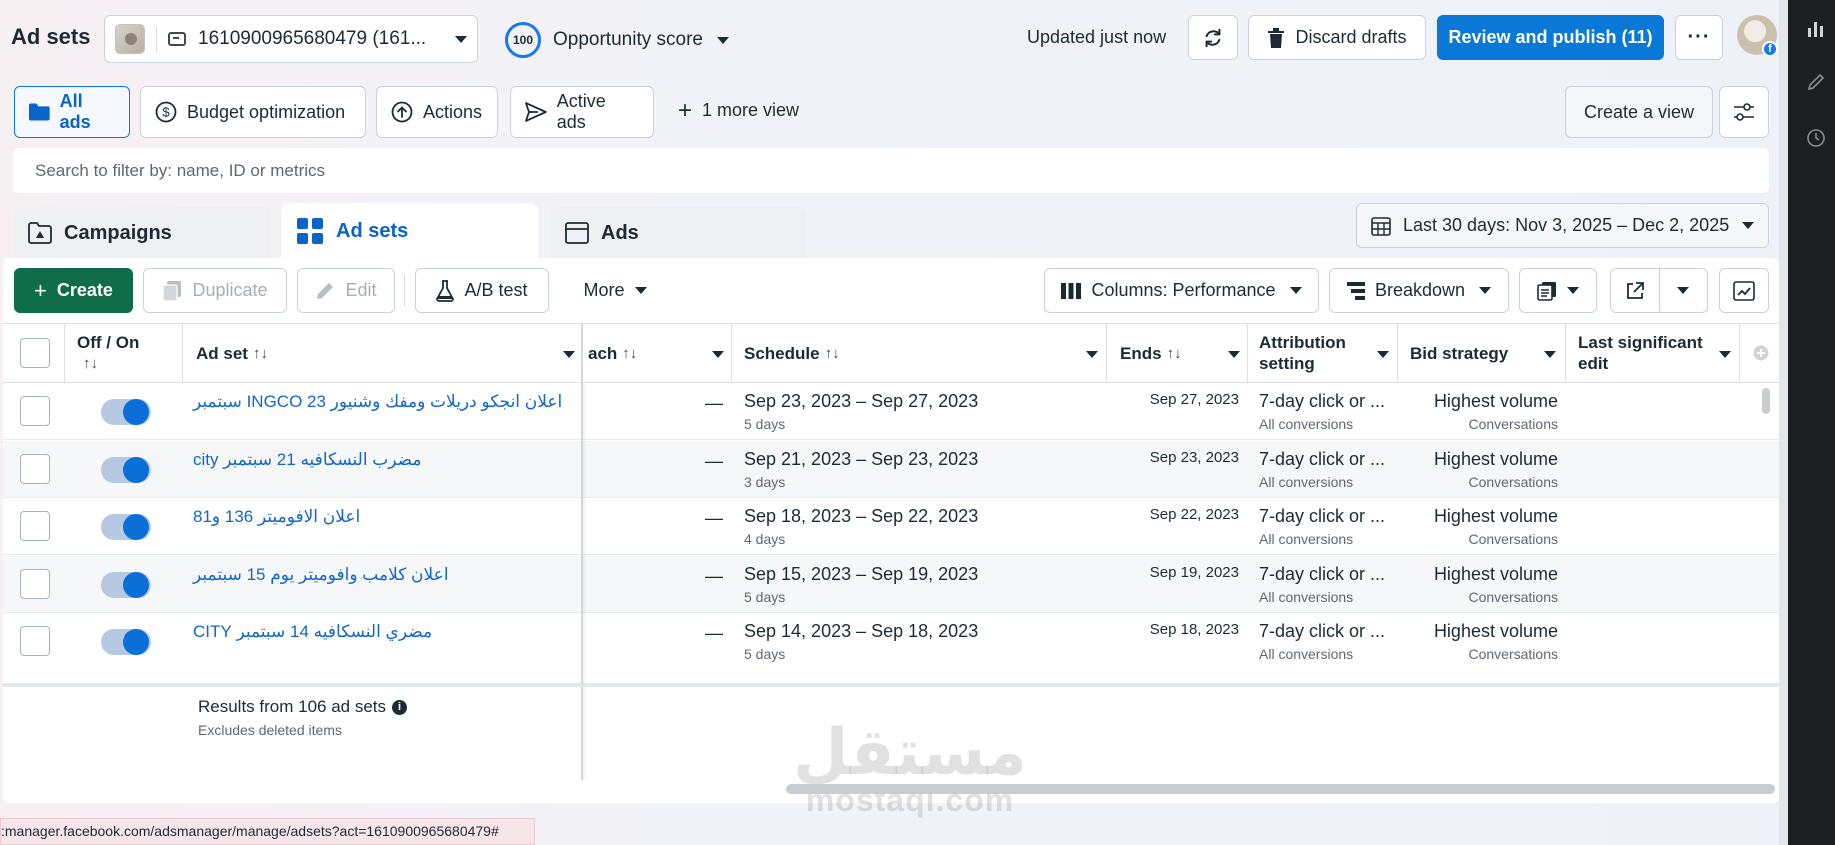 This screenshot has width=1835, height=845. What do you see at coordinates (276, 517) in the screenshot?
I see `ad-set-name-link: اعلان الافوميتر 136 و81` at bounding box center [276, 517].